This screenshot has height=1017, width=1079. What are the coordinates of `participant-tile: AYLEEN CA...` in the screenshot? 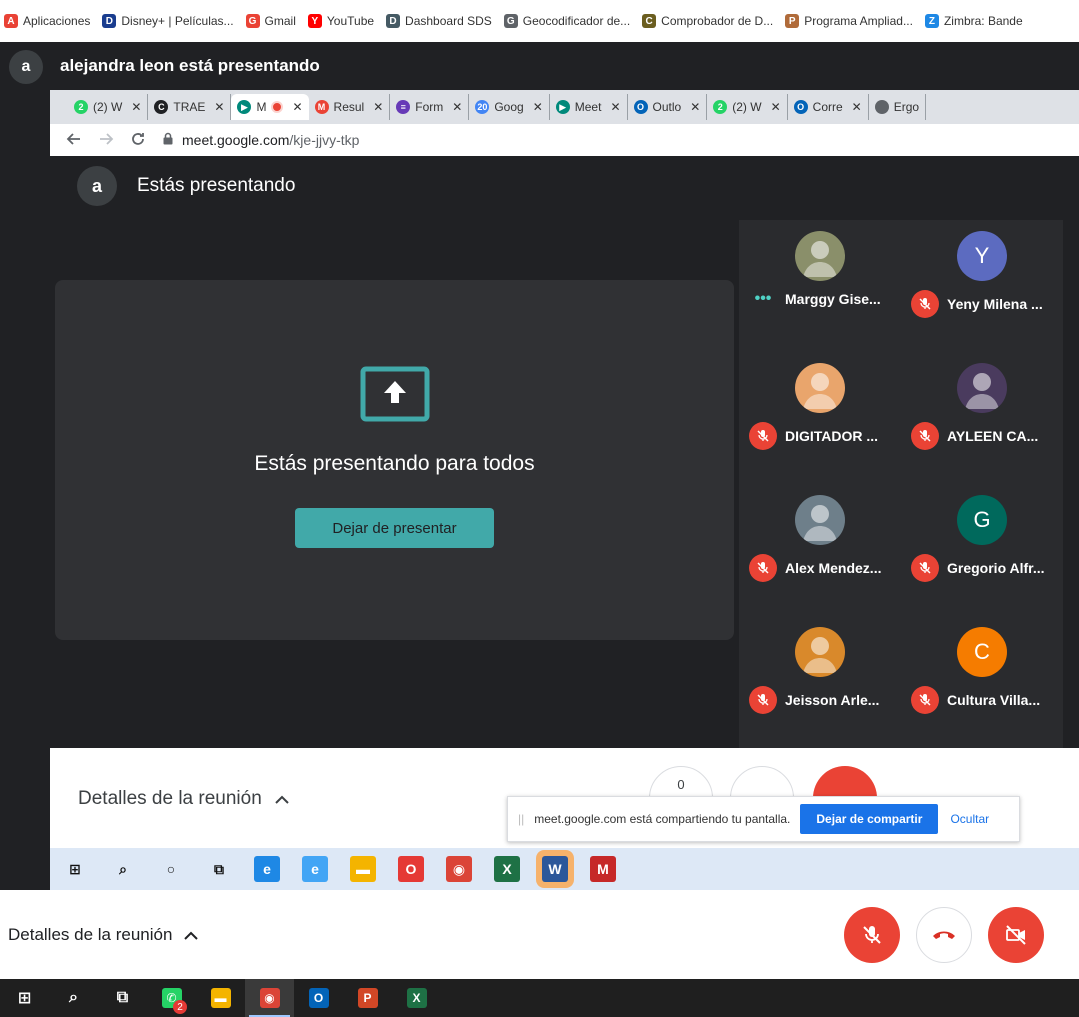 It's located at (982, 407).